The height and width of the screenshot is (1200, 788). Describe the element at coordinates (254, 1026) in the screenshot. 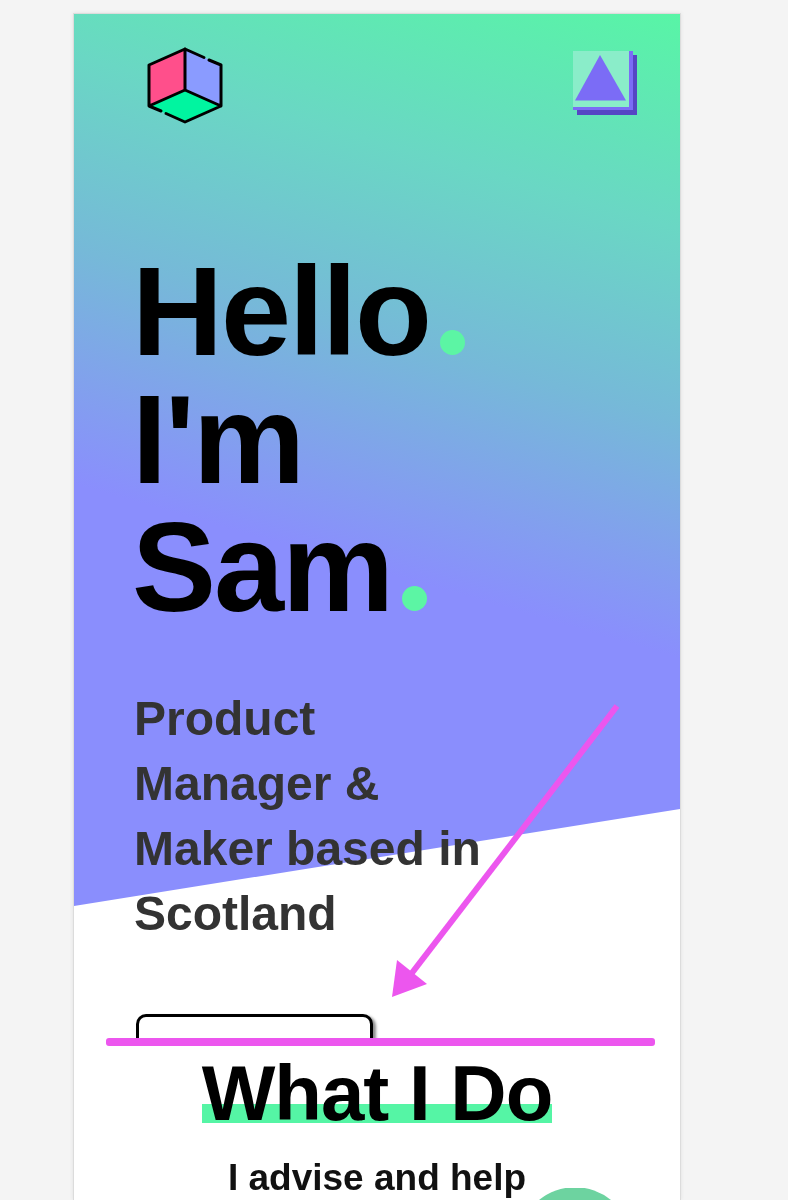

I see `outlined-button` at that location.